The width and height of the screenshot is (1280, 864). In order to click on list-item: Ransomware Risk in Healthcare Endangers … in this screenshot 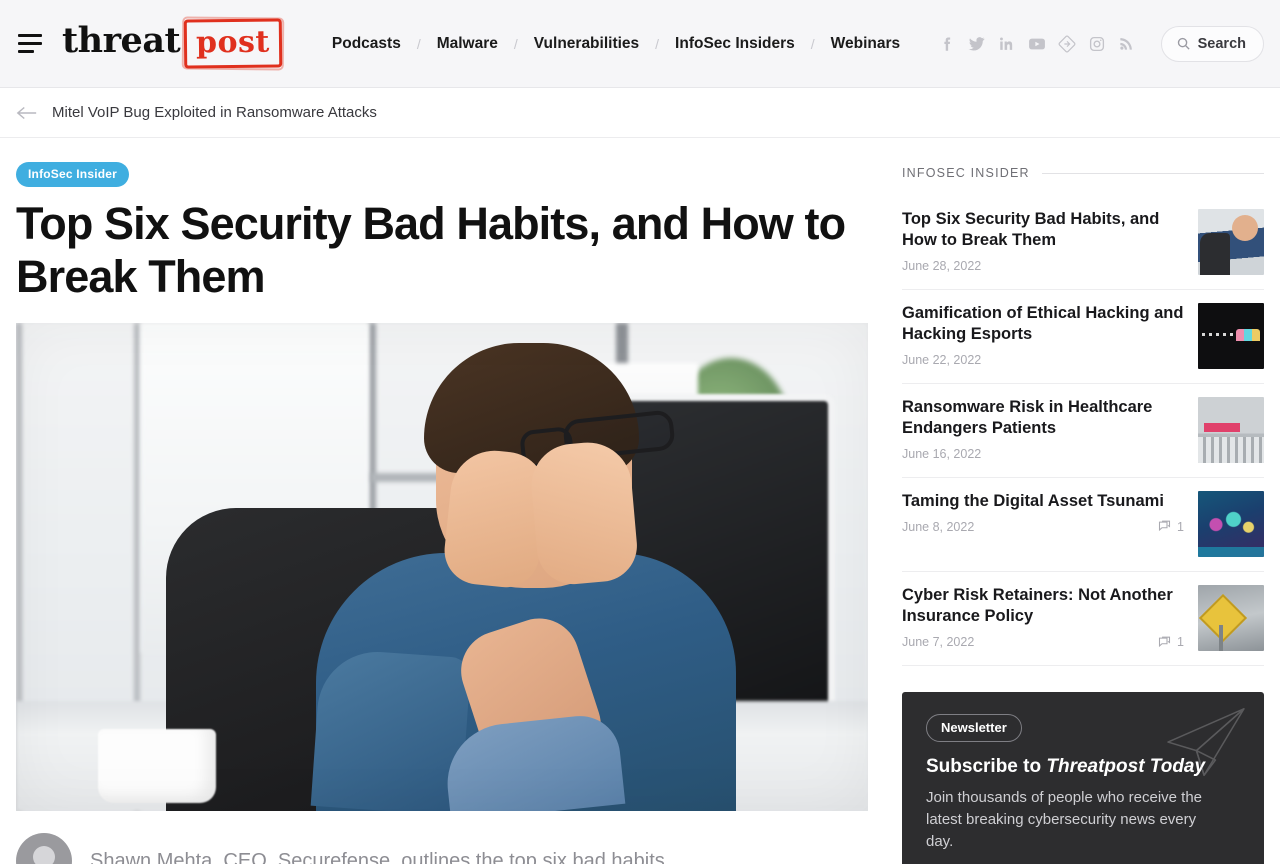, I will do `click(1083, 431)`.